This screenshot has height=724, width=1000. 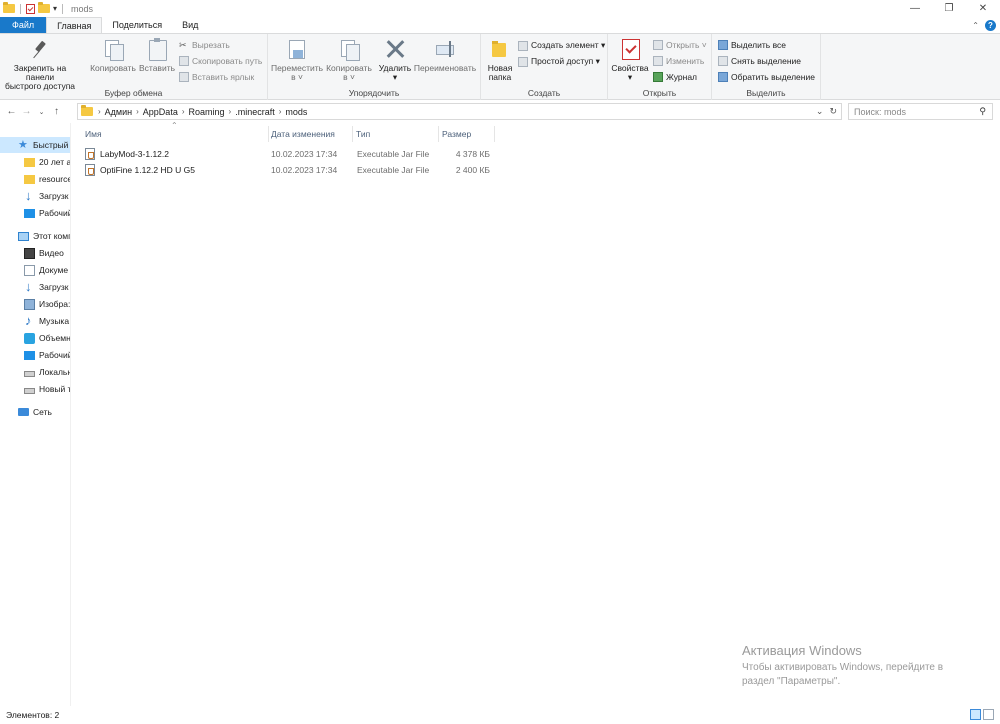 I want to click on forward-arrow-icon: →, so click(x=26, y=111).